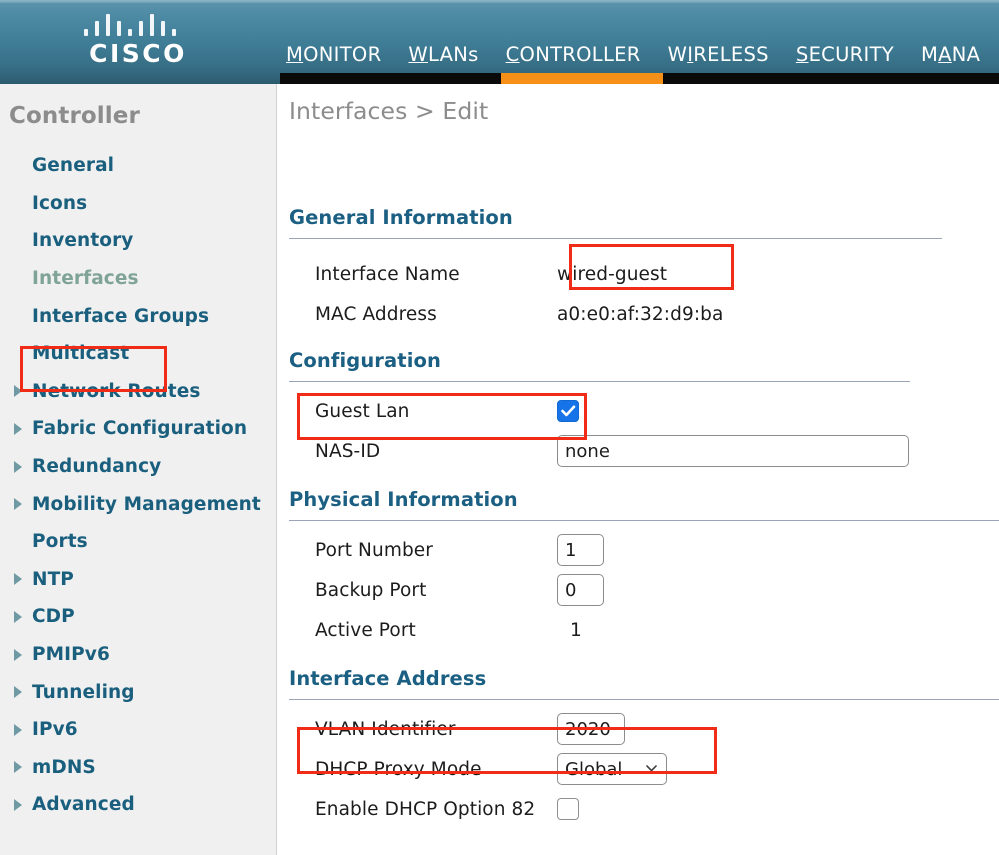 This screenshot has height=855, width=999. What do you see at coordinates (74, 116) in the screenshot?
I see `sidebar-title: Controller` at bounding box center [74, 116].